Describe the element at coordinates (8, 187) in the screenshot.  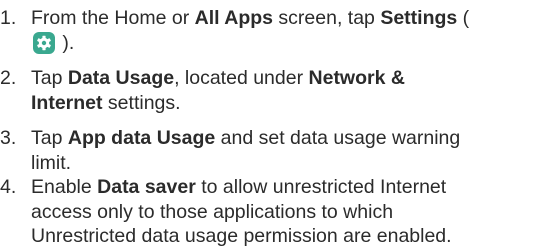
I see `step-number: 4.` at that location.